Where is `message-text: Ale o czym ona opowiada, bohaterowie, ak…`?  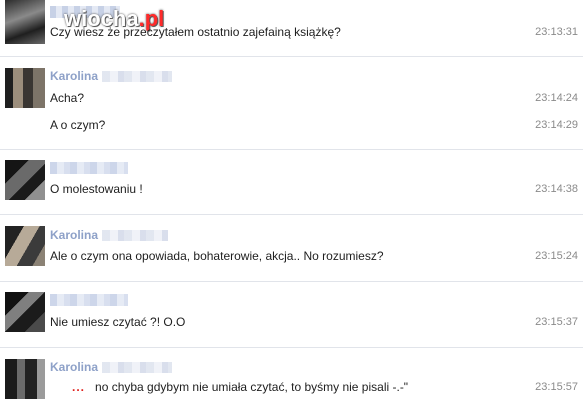
message-text: Ale o czym ona opowiada, bohaterowie, ak… is located at coordinates (217, 256).